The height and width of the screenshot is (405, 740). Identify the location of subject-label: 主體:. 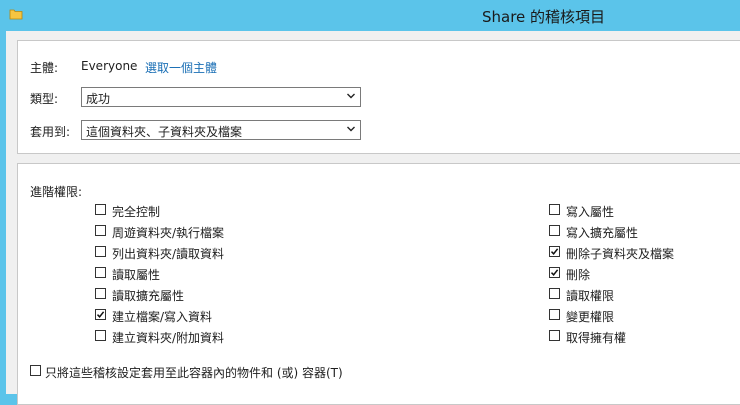
(44, 68).